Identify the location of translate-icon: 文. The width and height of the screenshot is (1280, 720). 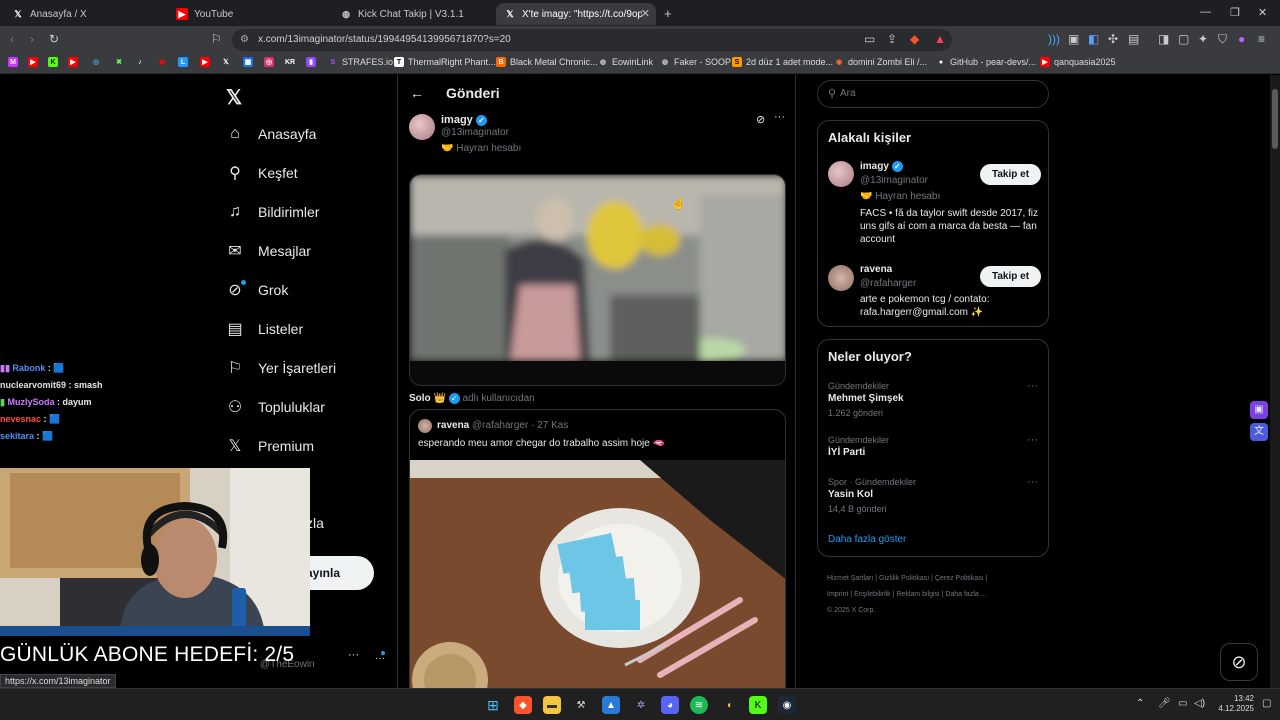
(1259, 432).